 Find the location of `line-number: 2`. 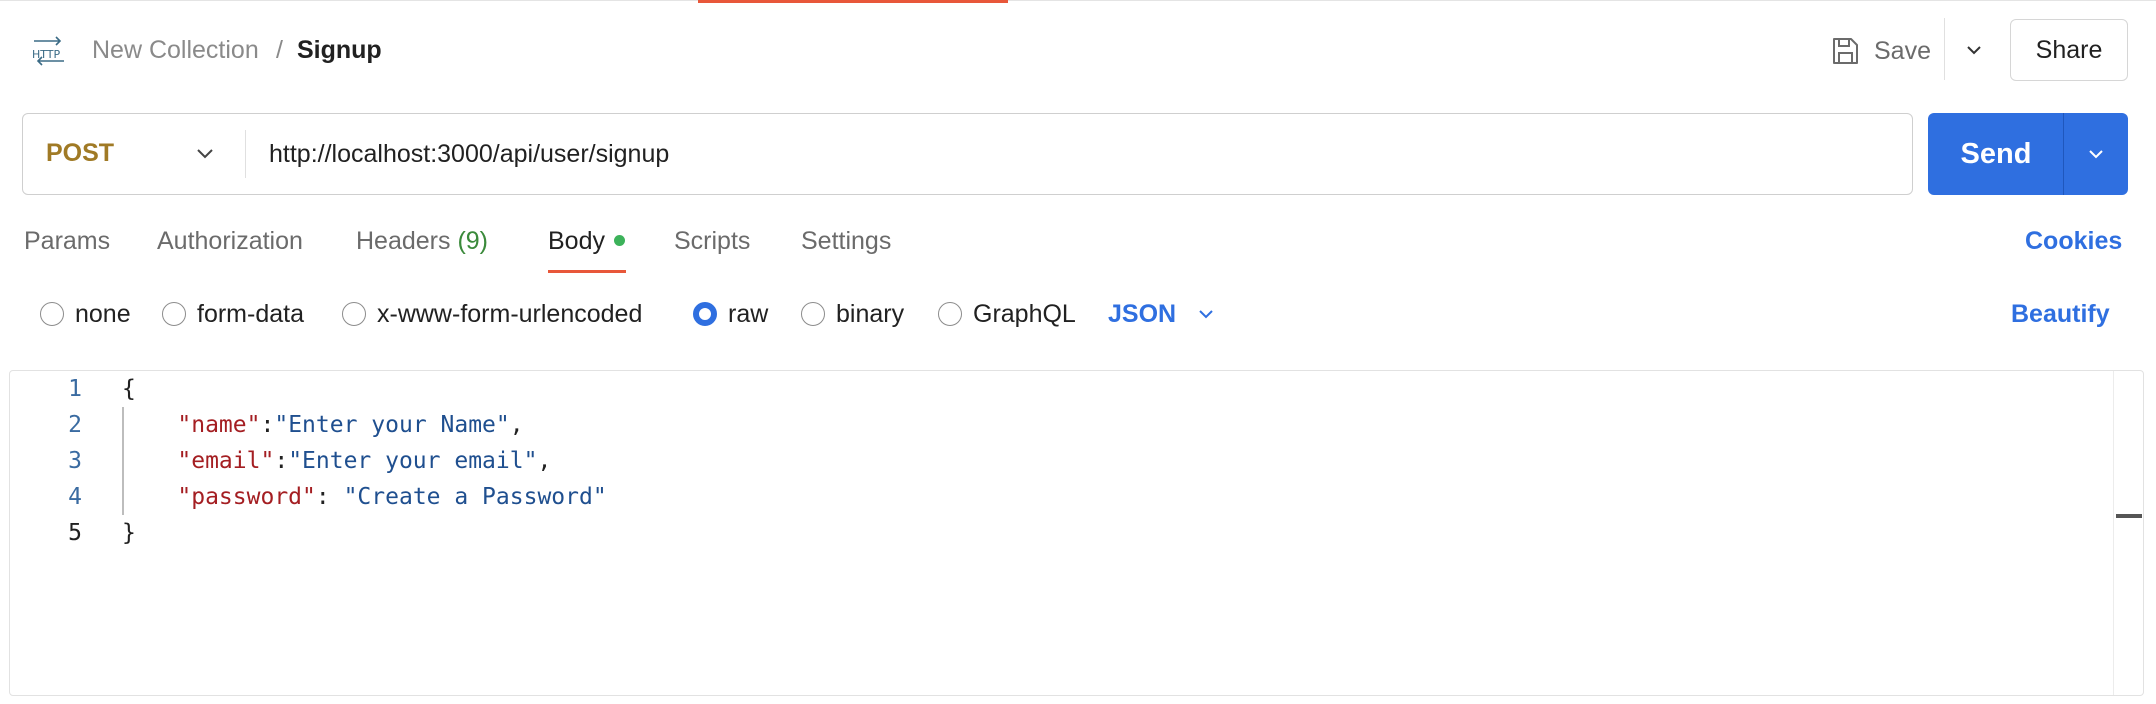

line-number: 2 is located at coordinates (75, 425).